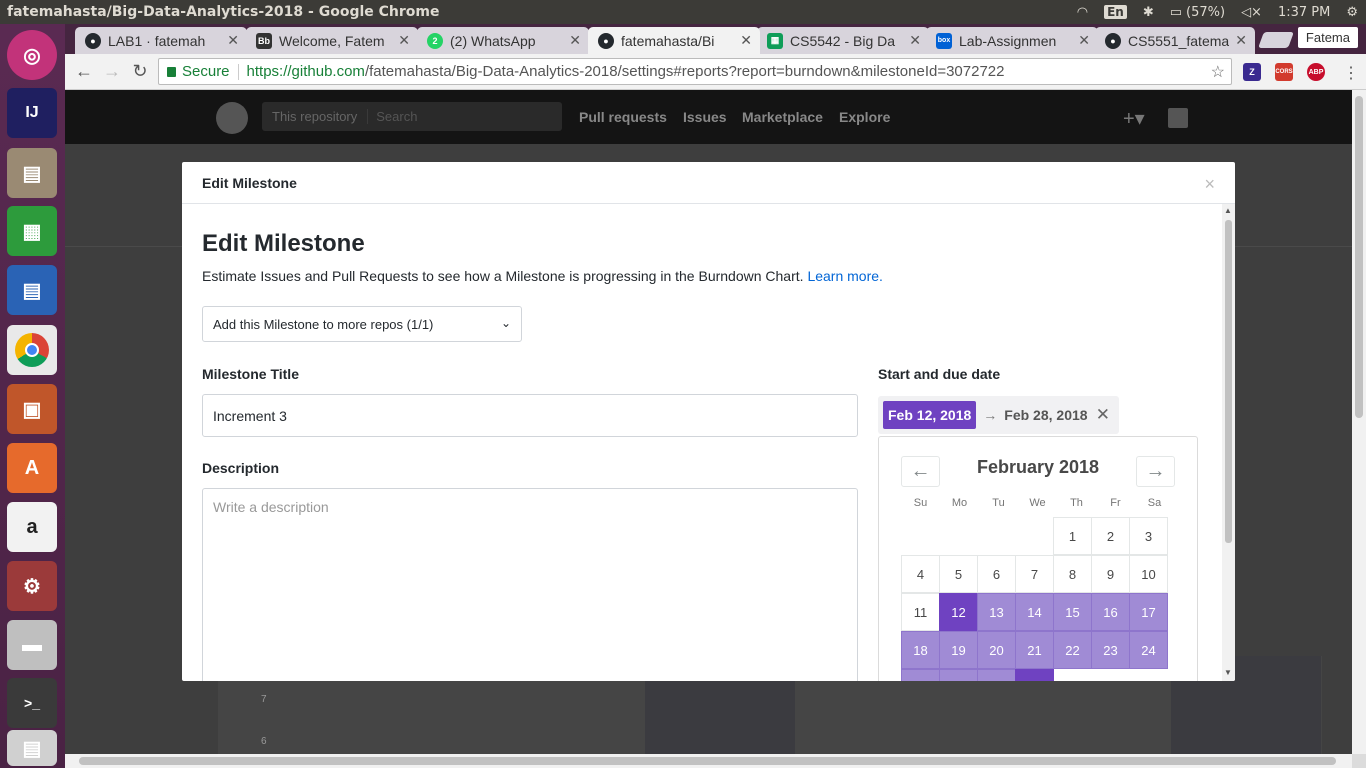  I want to click on modal-scrollbar: ▲ ▼, so click(1228, 442).